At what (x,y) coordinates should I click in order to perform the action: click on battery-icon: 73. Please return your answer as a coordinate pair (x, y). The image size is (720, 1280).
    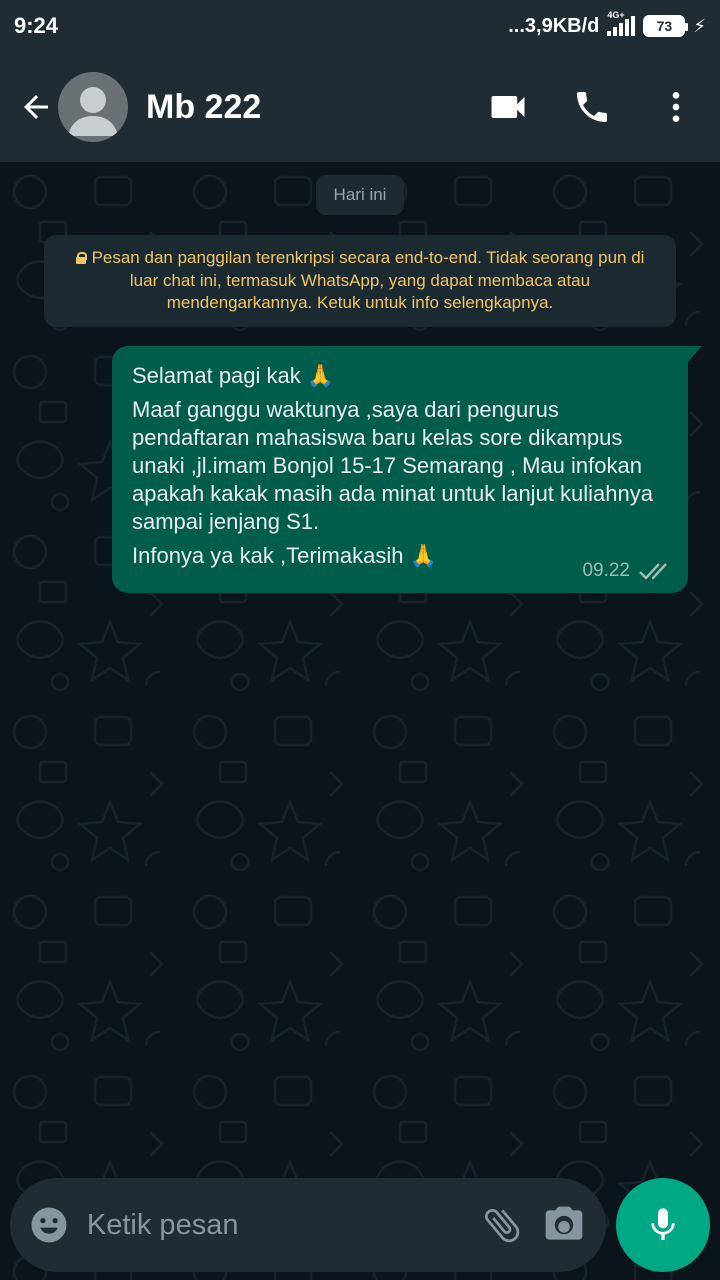
    Looking at the image, I should click on (666, 26).